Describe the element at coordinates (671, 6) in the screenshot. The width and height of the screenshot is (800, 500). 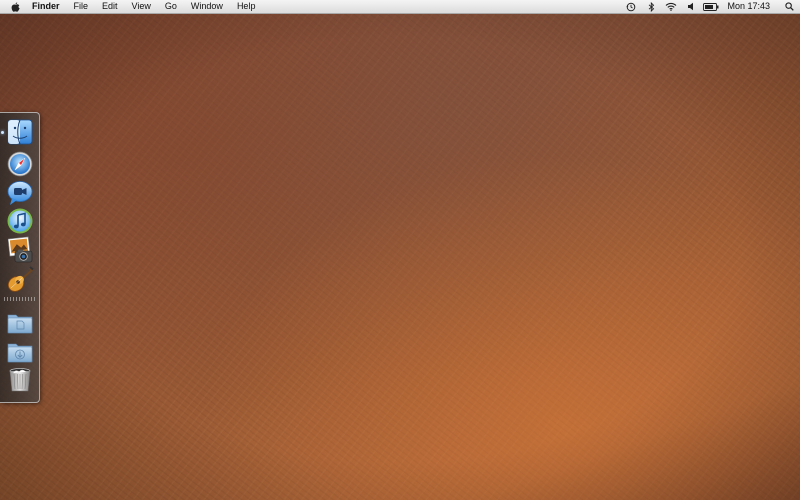
I see `wifi-icon` at that location.